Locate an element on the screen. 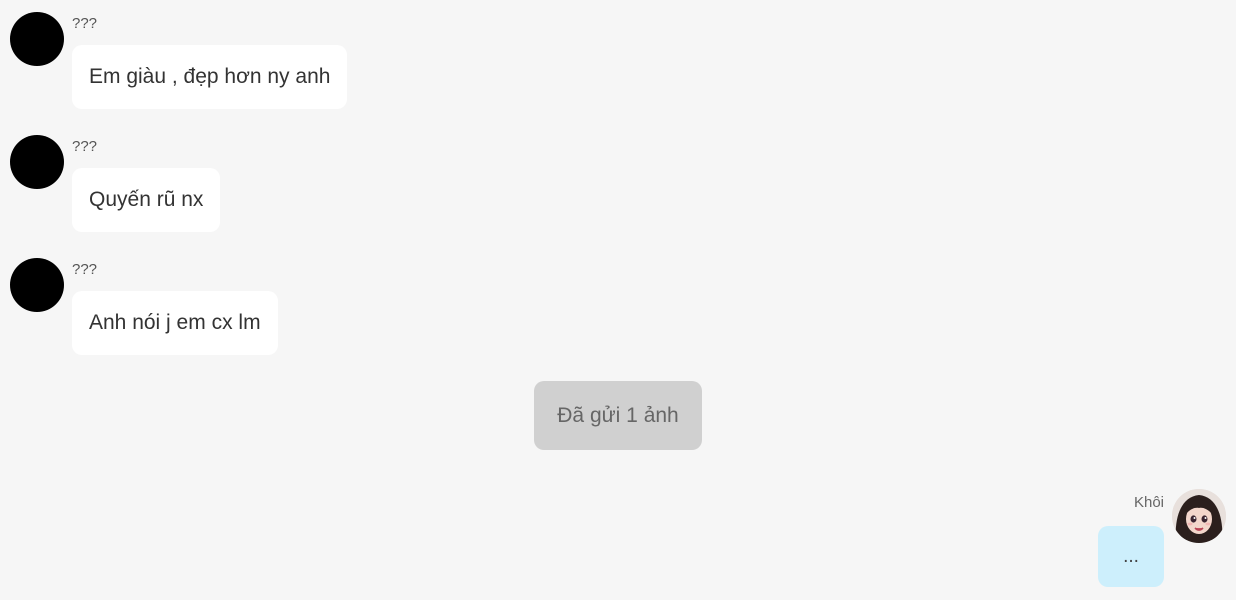 The image size is (1236, 600). sent-image-notice: Đã gửi 1 ảnh is located at coordinates (618, 415).